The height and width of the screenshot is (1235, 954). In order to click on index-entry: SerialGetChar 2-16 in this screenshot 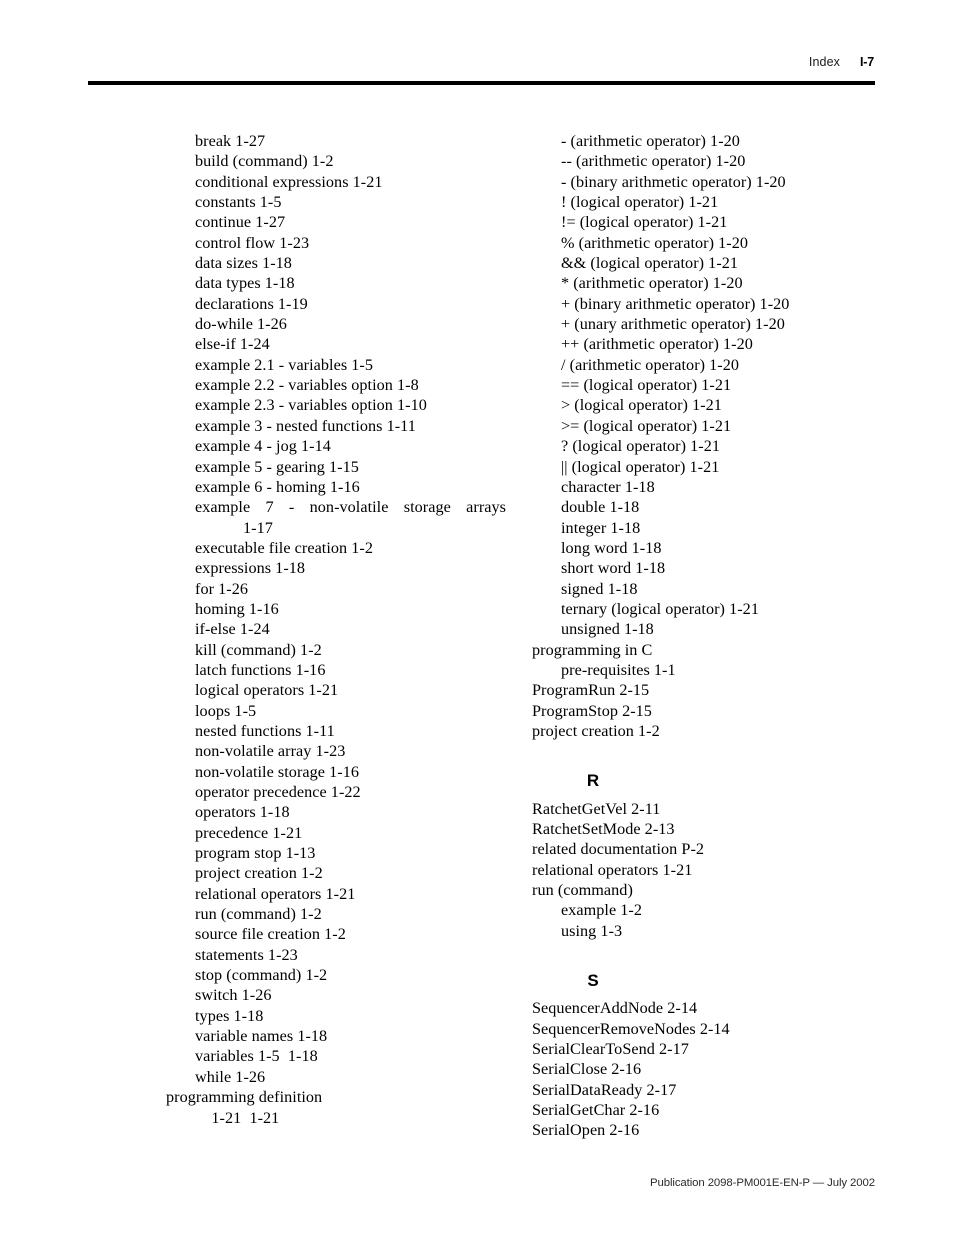, I will do `click(596, 1110)`.